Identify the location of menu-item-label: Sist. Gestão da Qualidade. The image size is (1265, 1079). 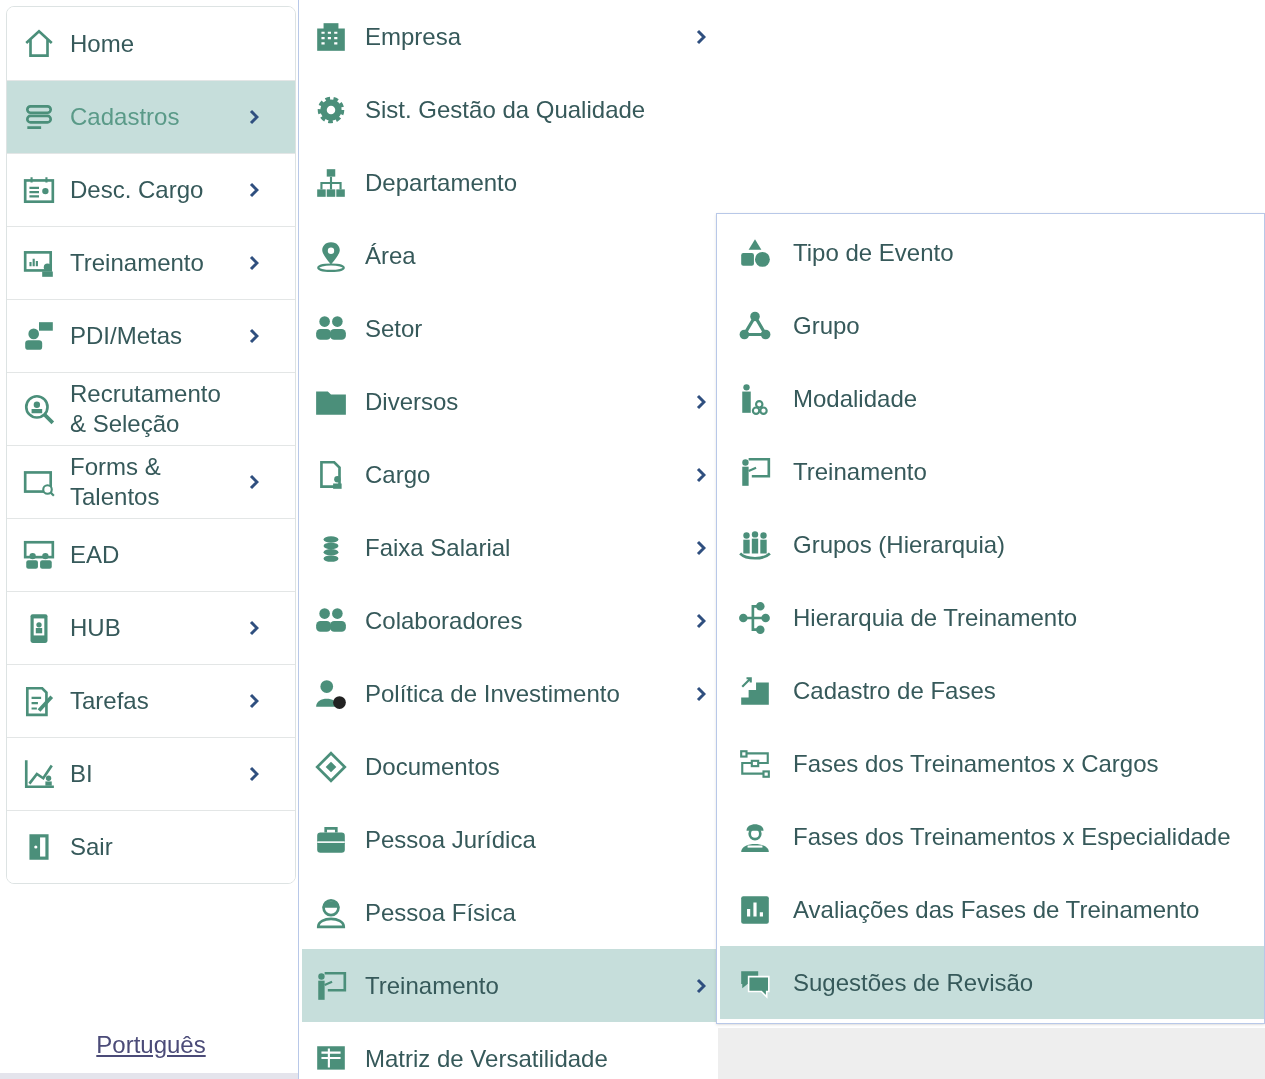
(506, 109).